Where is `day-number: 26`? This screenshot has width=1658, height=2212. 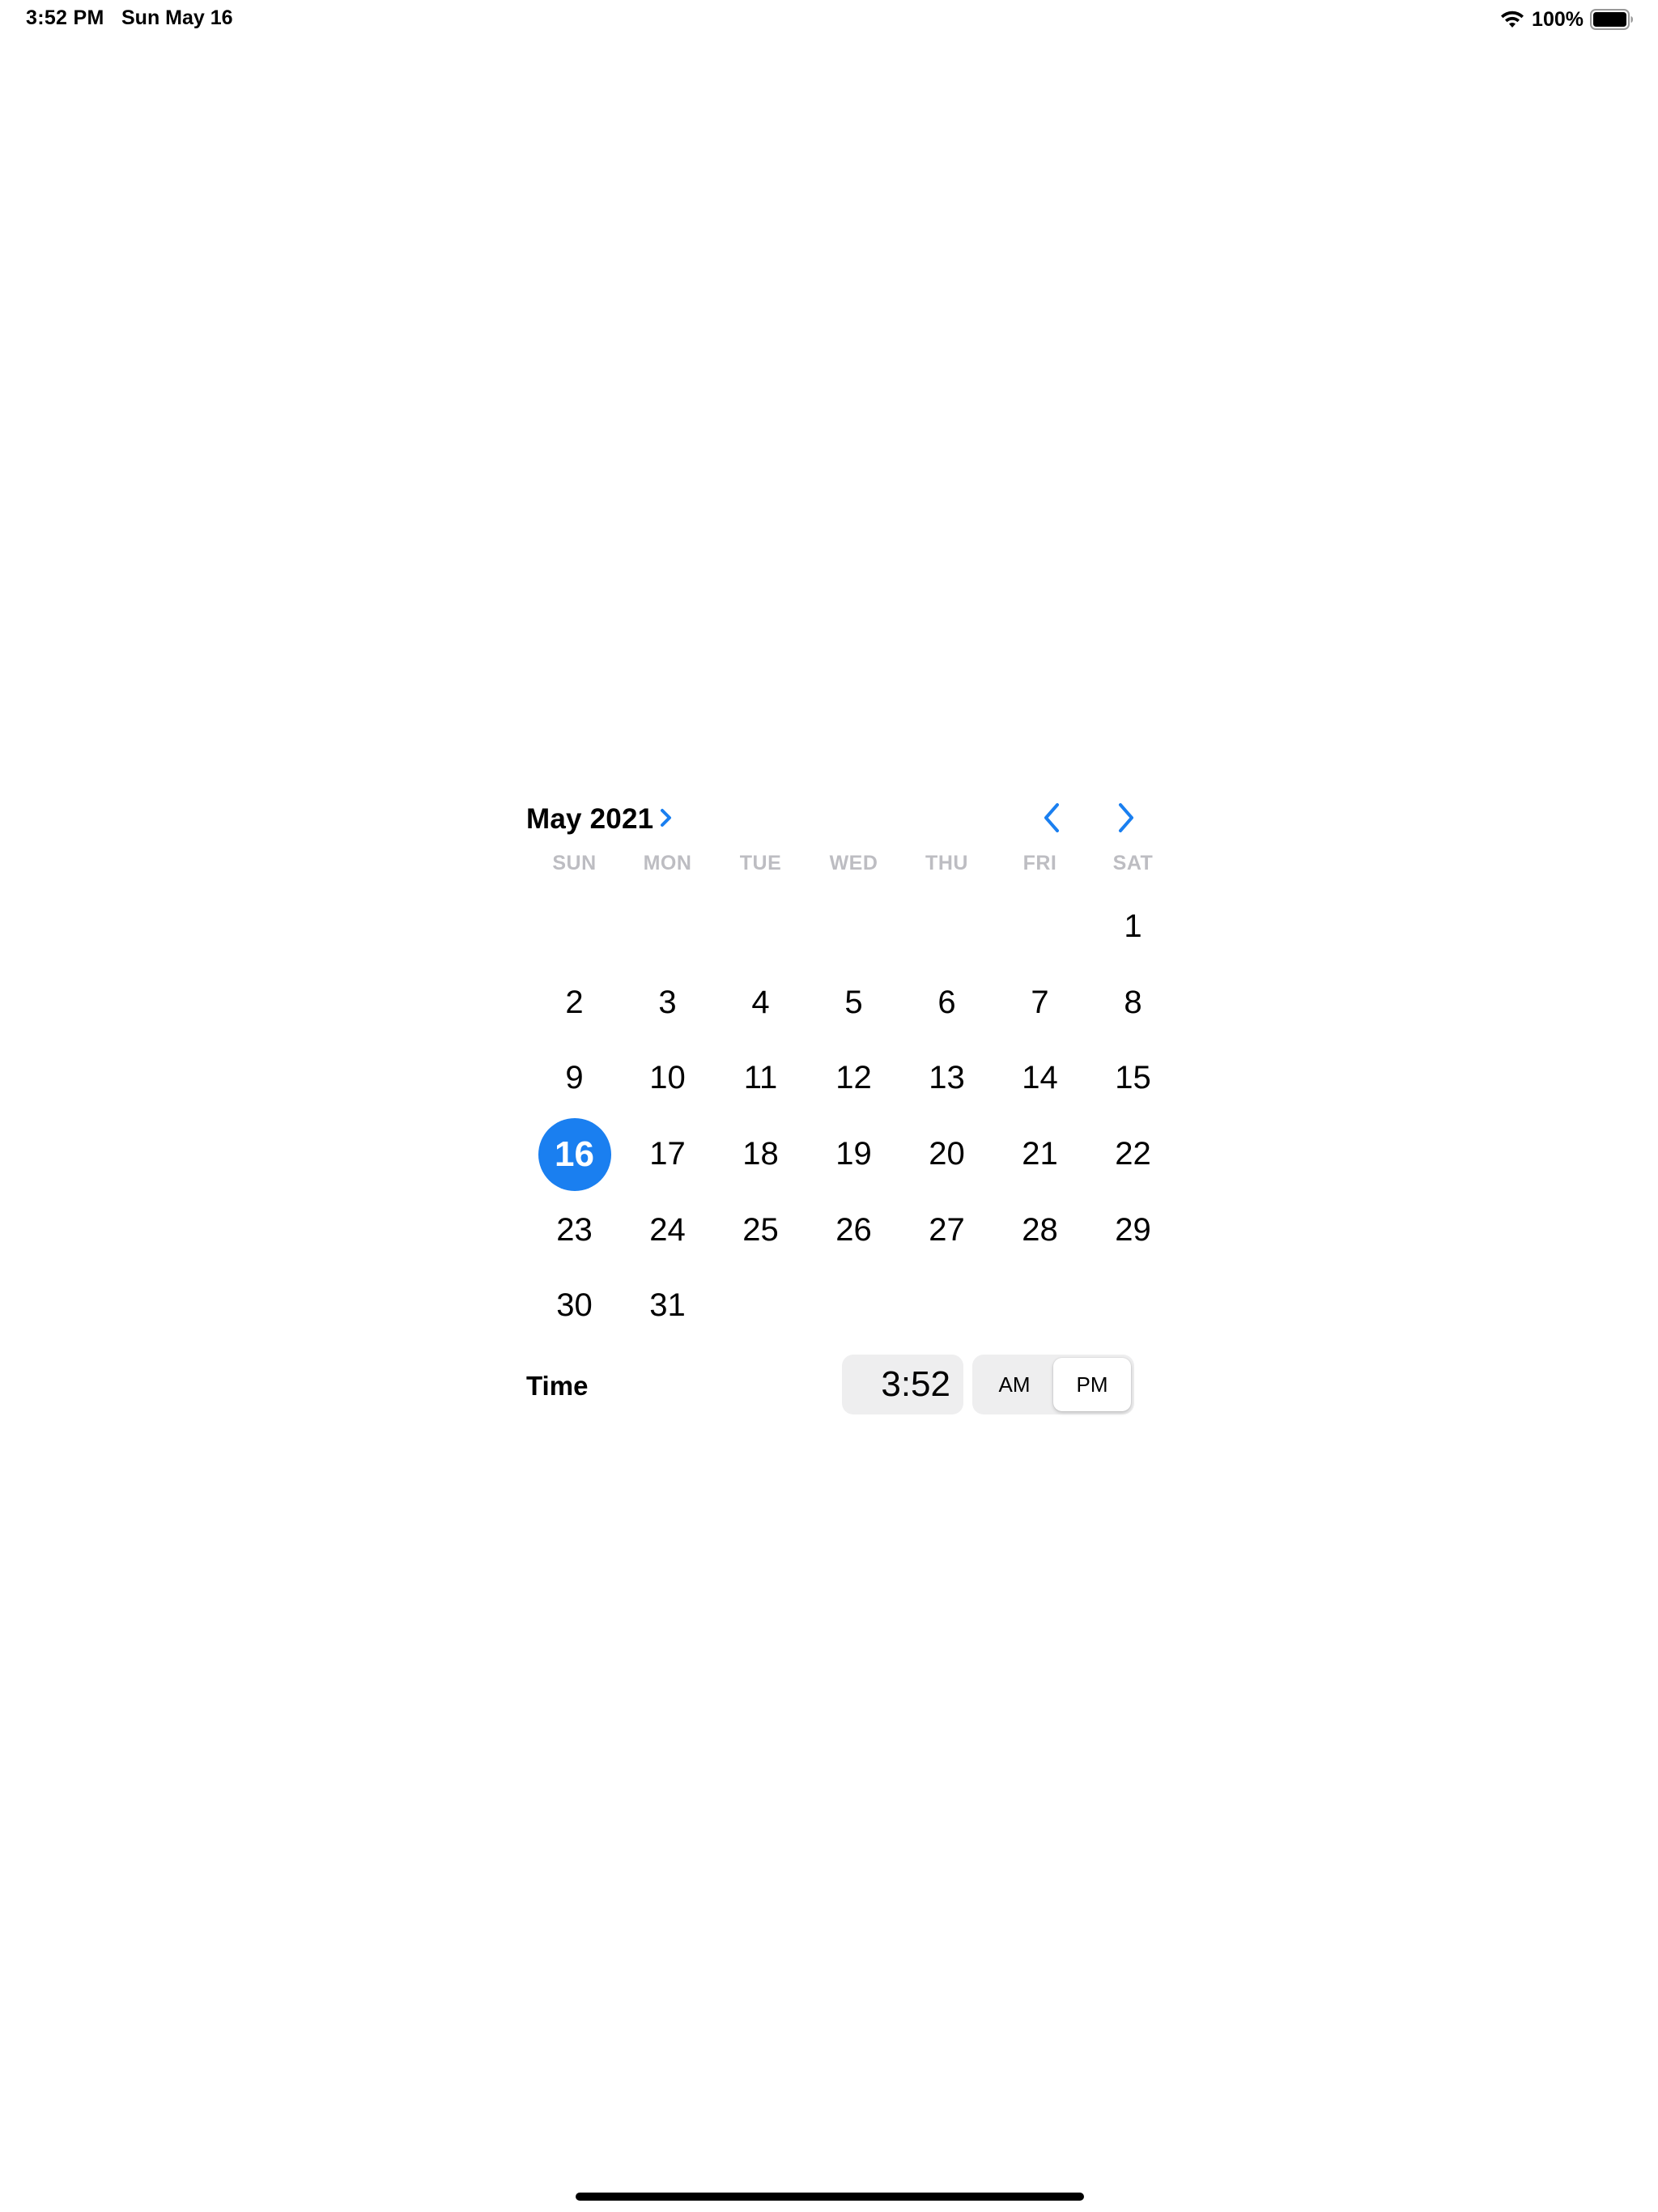
day-number: 26 is located at coordinates (853, 1230).